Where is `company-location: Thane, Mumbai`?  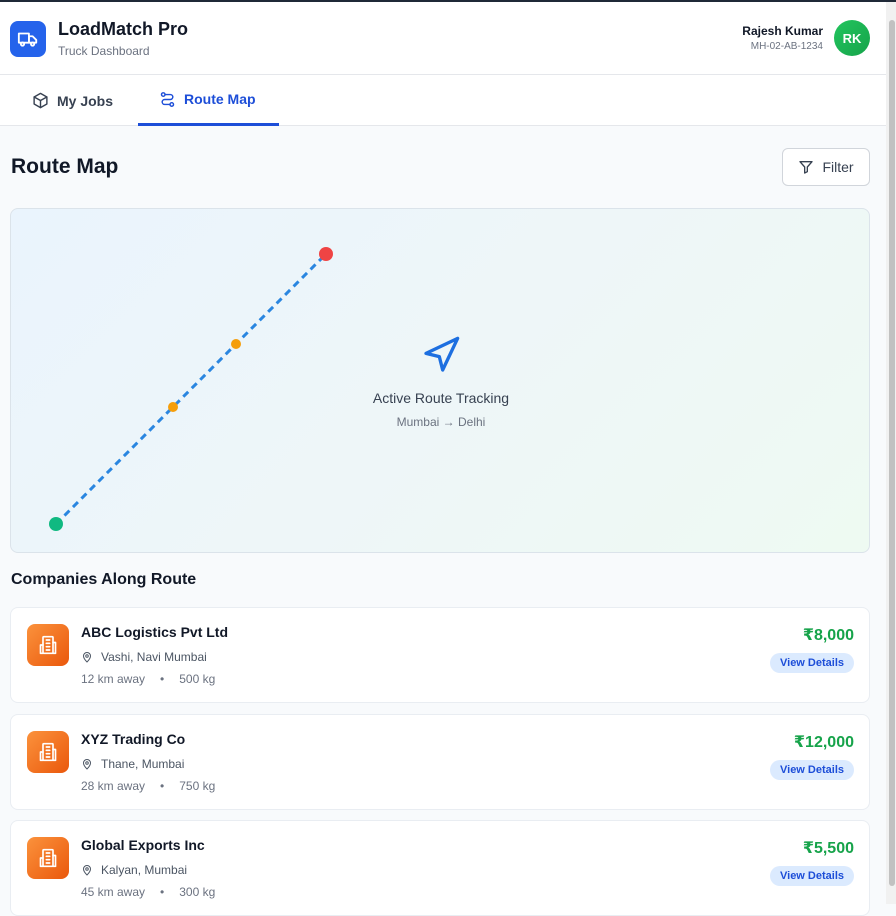 company-location: Thane, Mumbai is located at coordinates (132, 764).